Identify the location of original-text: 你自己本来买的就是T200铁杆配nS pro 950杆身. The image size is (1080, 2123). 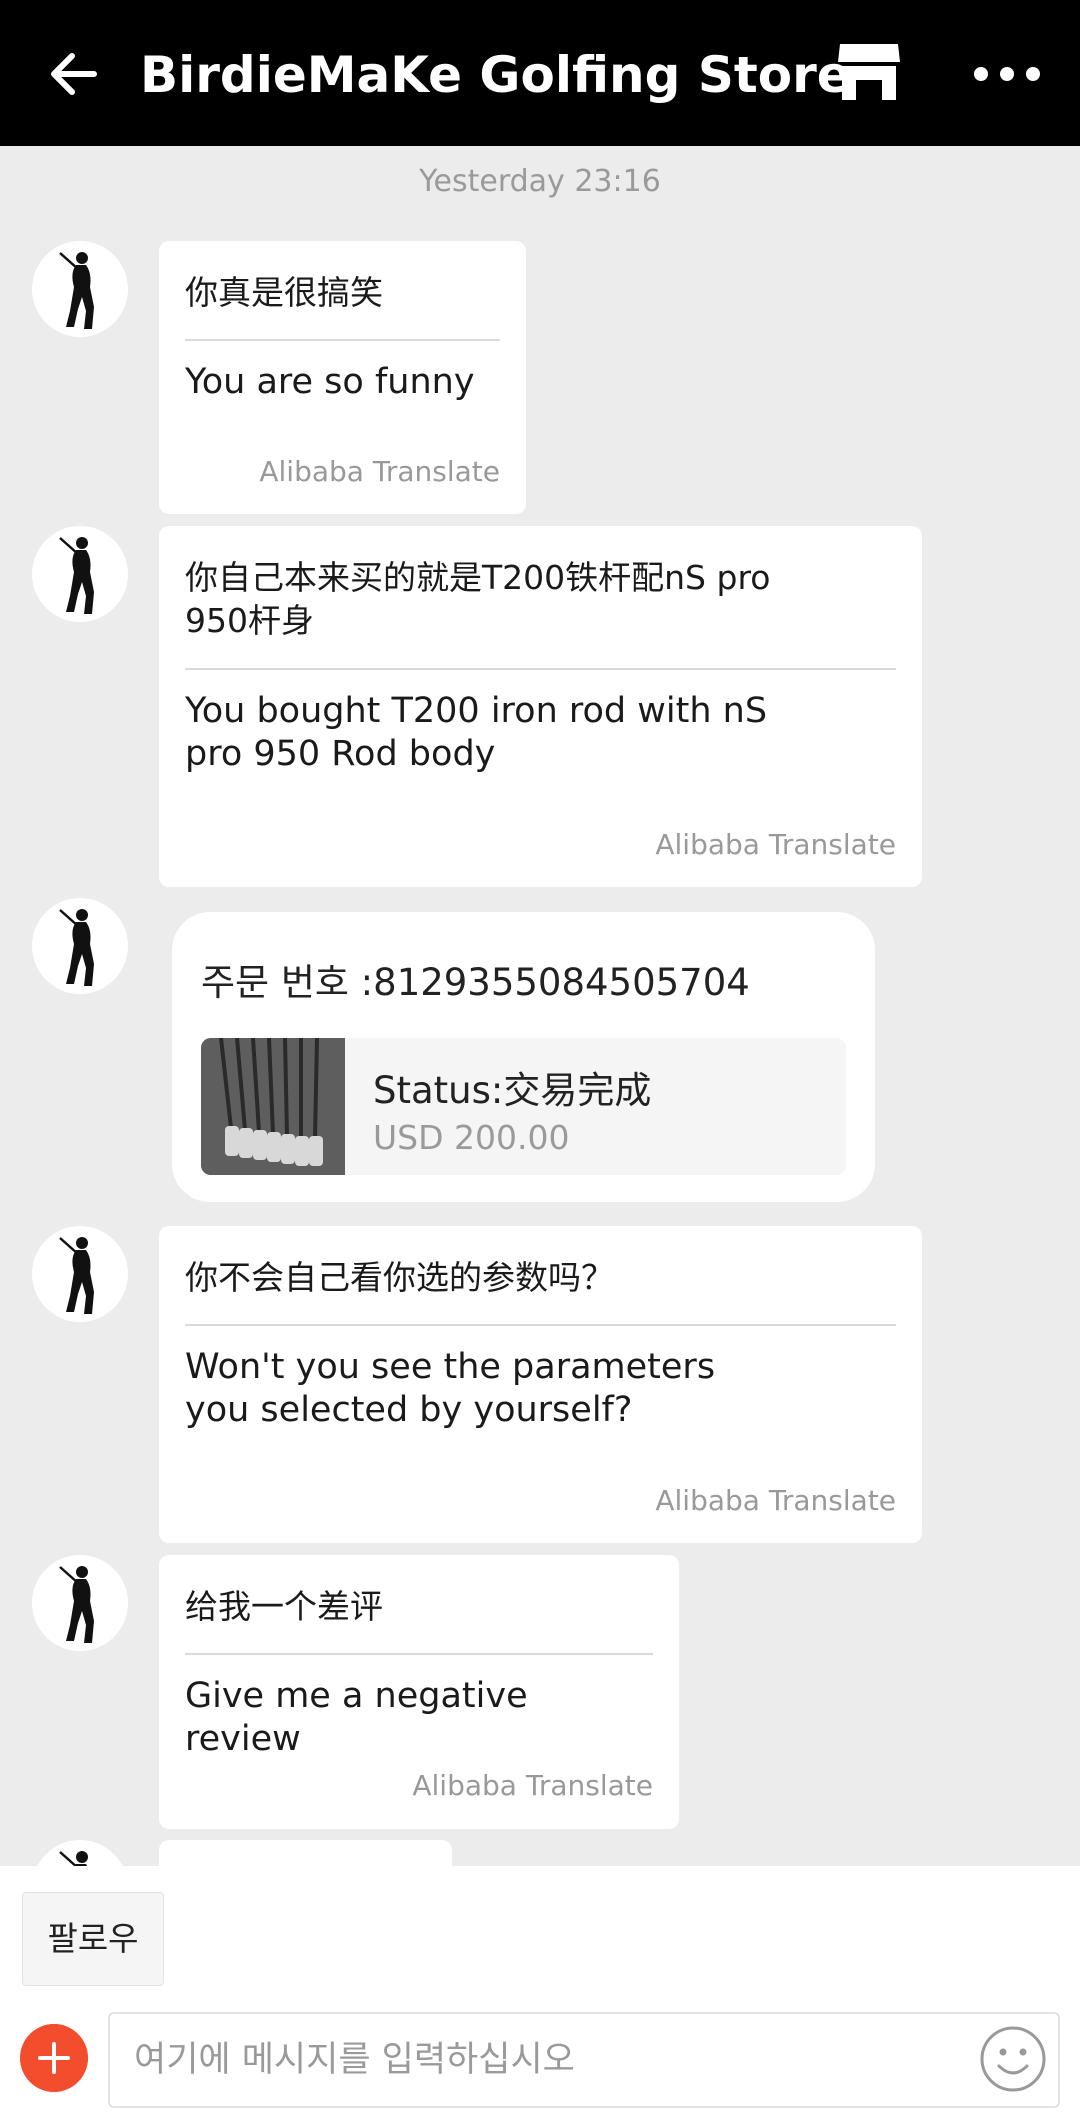
(478, 599).